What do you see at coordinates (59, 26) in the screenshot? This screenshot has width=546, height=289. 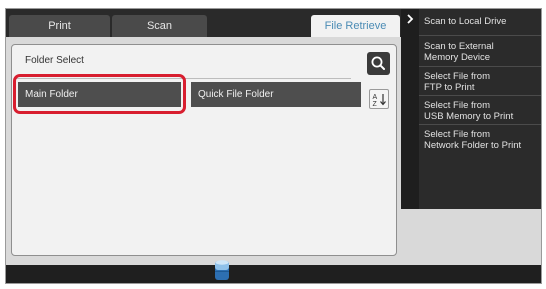 I see `tab-print: Print` at bounding box center [59, 26].